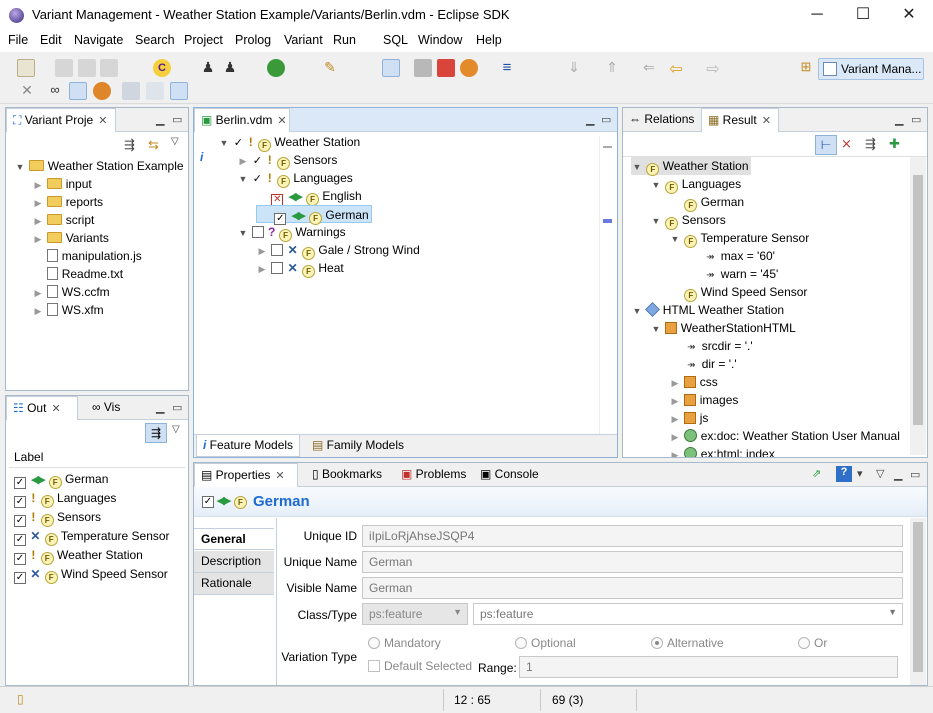 This screenshot has width=933, height=713. Describe the element at coordinates (330, 68) in the screenshot. I see `tool-icon: ✎` at that location.